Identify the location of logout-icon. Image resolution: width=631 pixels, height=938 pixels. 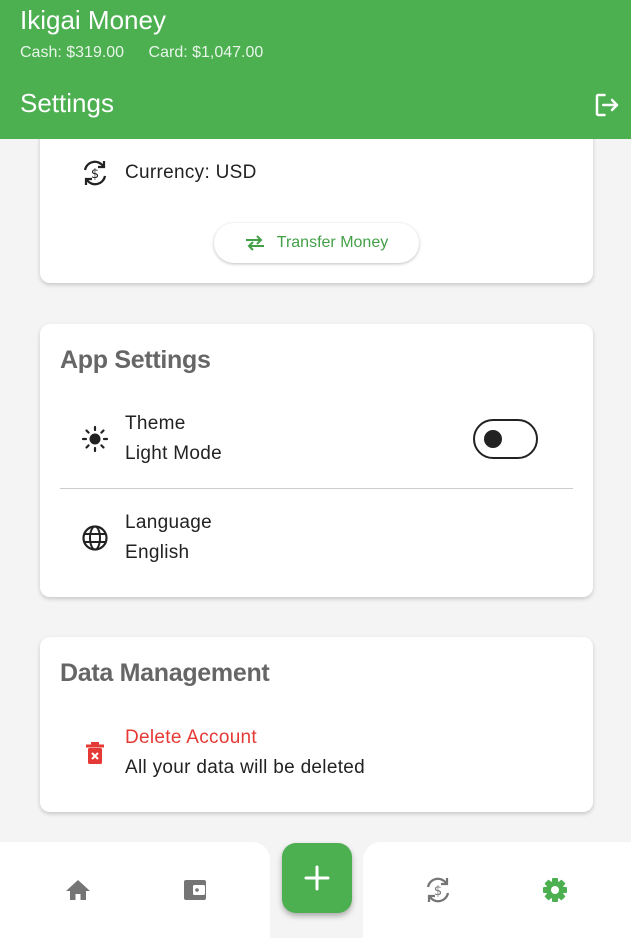
(607, 105).